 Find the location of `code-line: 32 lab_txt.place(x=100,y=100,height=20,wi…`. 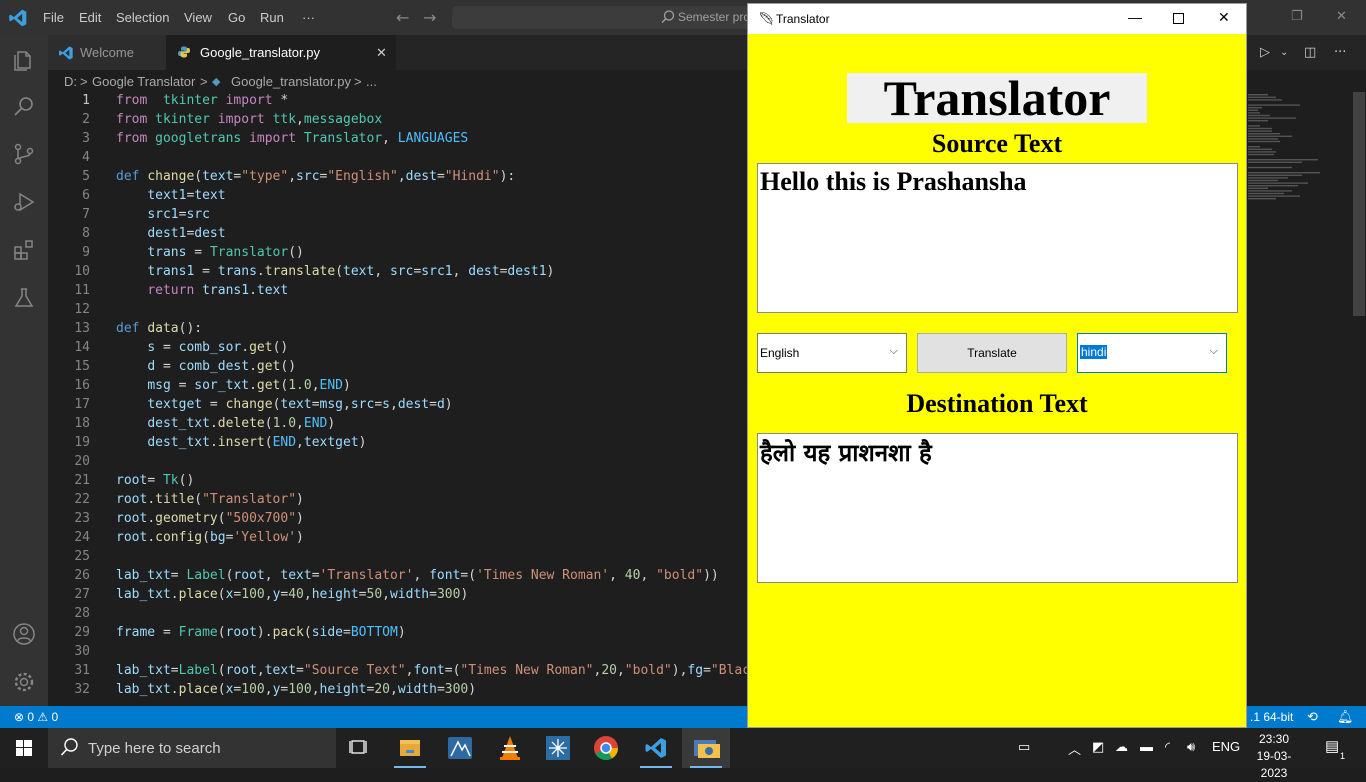

code-line: 32 lab_txt.place(x=100,y=100,height=20,wi… is located at coordinates (398, 691).